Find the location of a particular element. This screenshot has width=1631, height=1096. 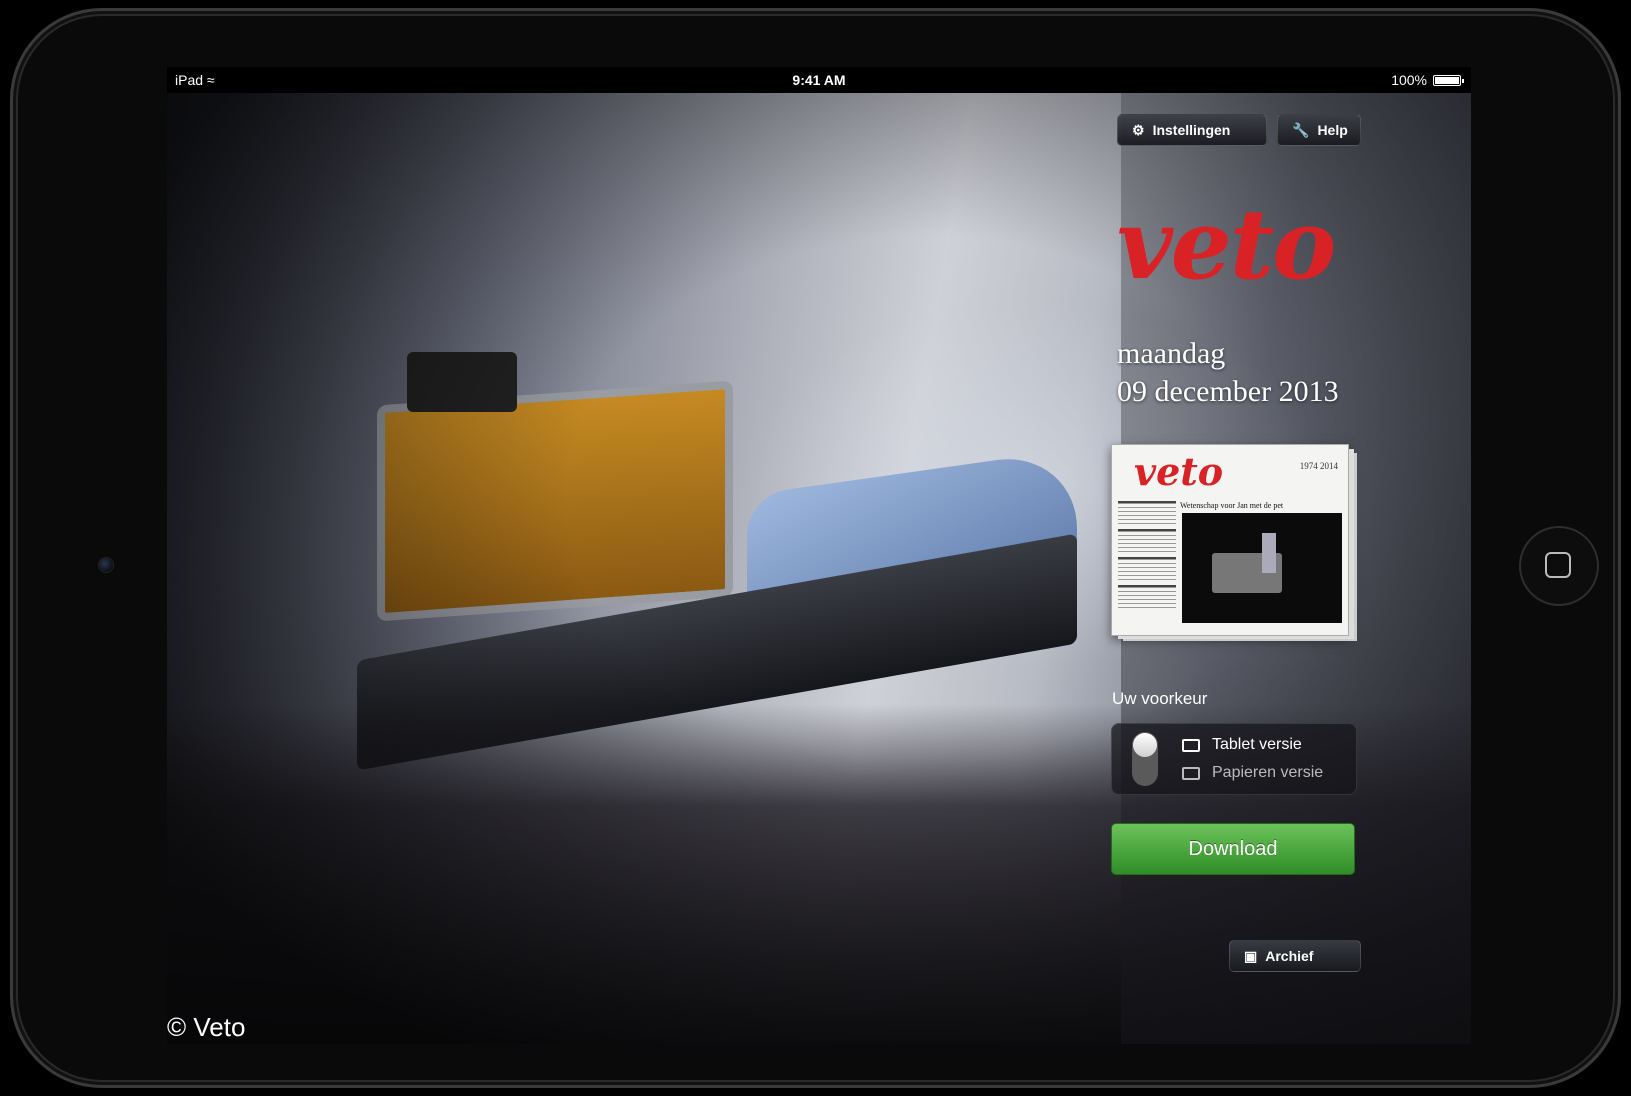

option-paper: Papieren versie is located at coordinates (1252, 773).